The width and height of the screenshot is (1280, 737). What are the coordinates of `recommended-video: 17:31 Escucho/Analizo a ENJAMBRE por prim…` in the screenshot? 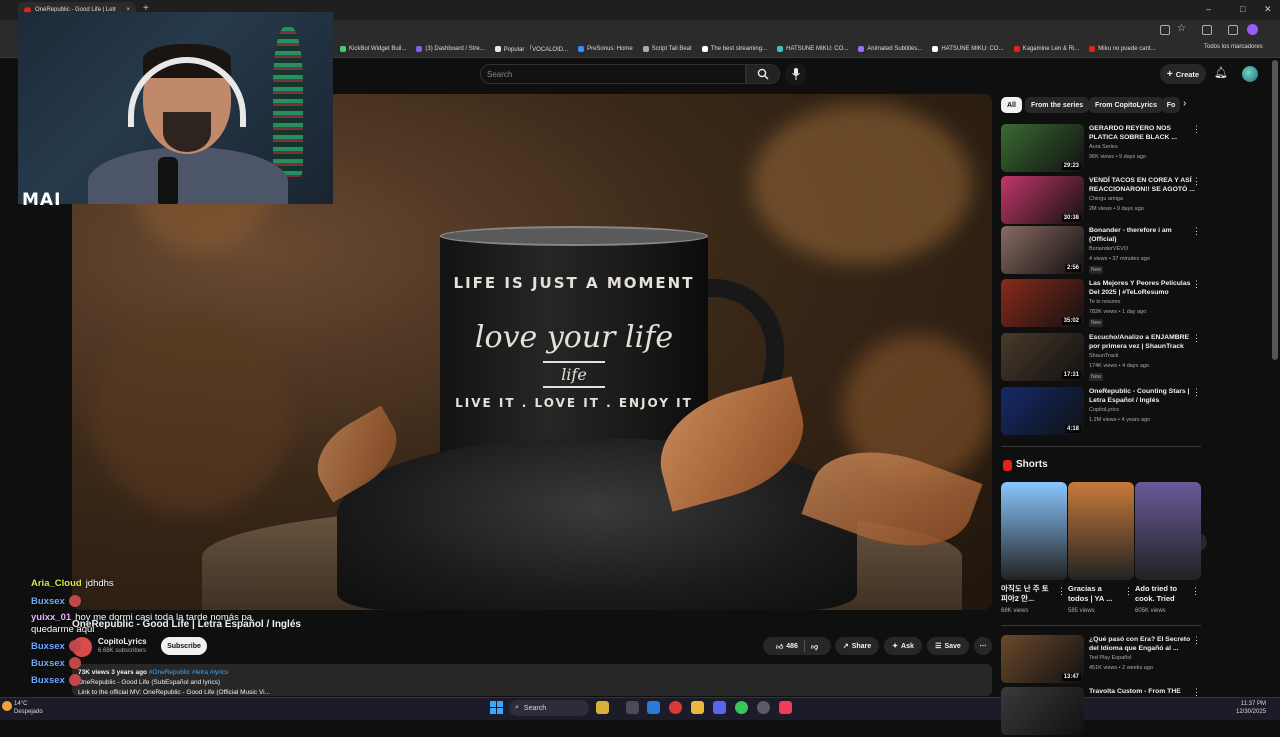 It's located at (1101, 358).